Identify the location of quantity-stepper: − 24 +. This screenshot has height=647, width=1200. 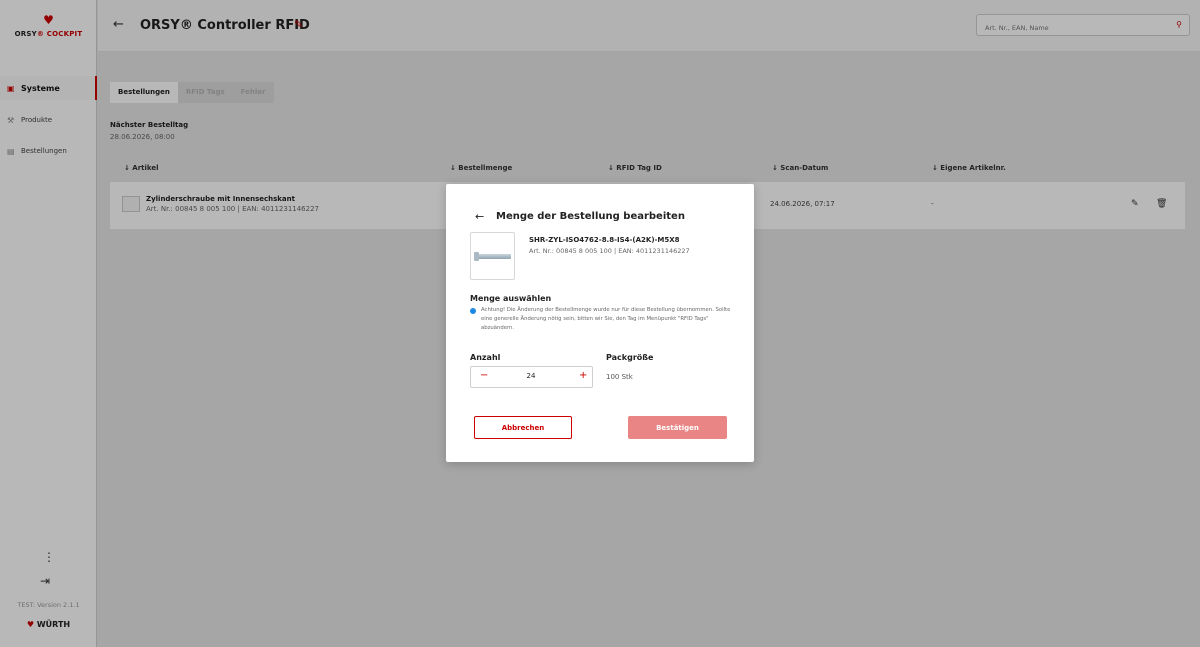
(531, 377).